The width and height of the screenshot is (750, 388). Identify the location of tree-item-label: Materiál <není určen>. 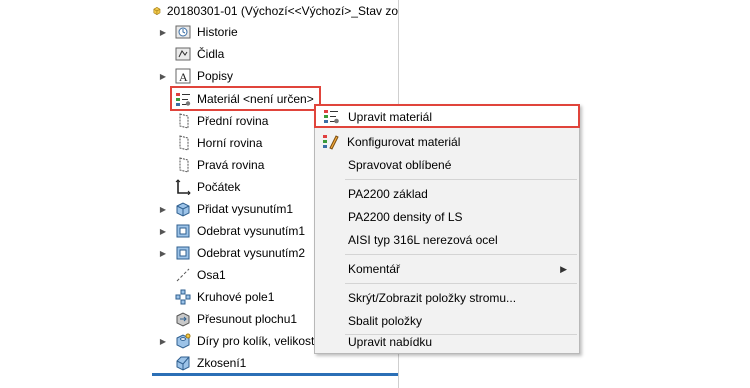
(255, 99).